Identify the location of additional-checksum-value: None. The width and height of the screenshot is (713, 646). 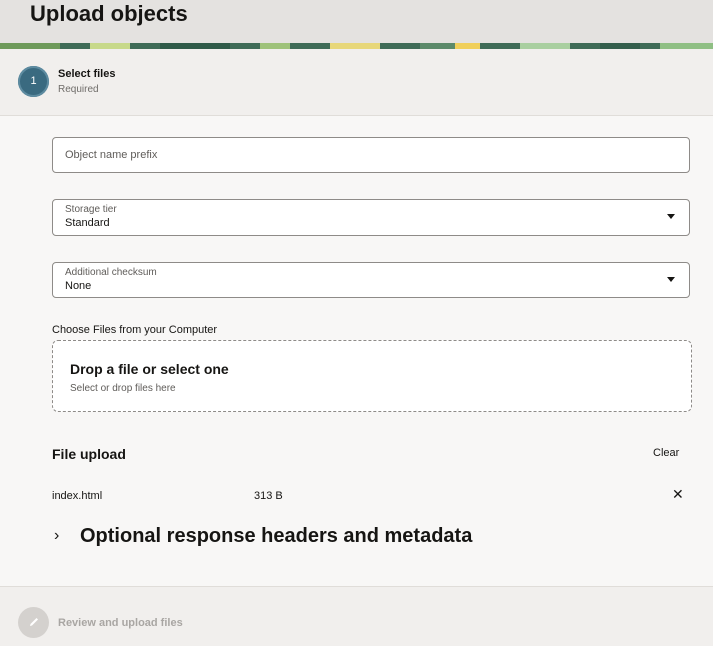
(78, 286).